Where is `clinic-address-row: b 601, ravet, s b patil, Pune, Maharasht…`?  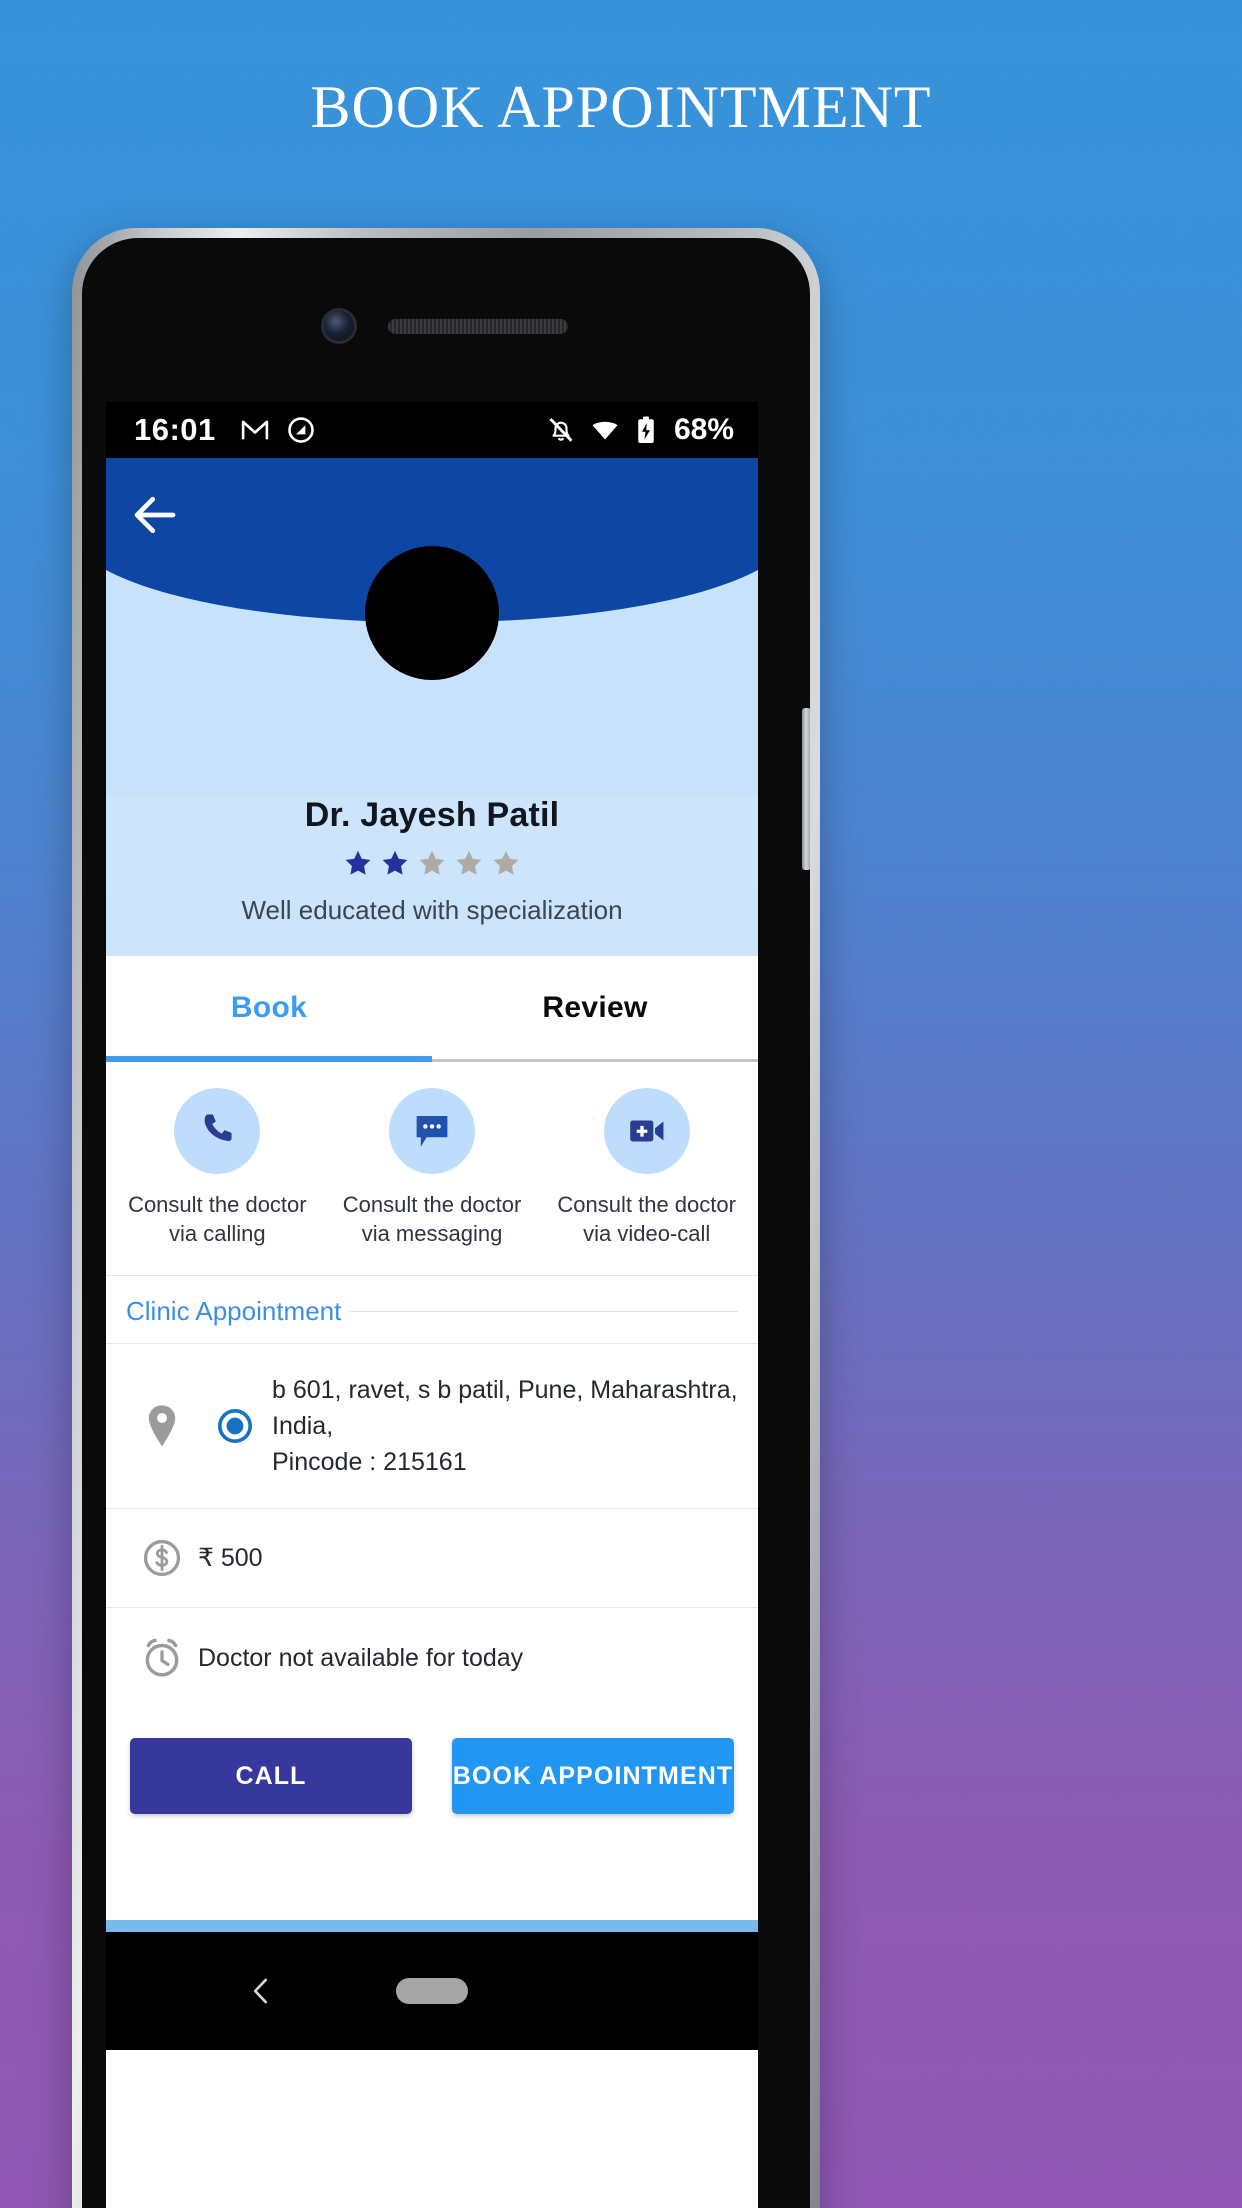 clinic-address-row: b 601, ravet, s b patil, Pune, Maharasht… is located at coordinates (432, 1425).